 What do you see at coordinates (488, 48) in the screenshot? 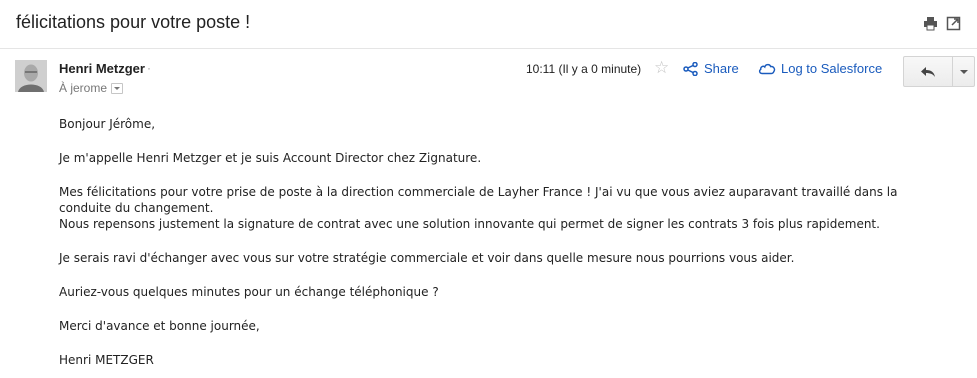
I see `header-divider` at bounding box center [488, 48].